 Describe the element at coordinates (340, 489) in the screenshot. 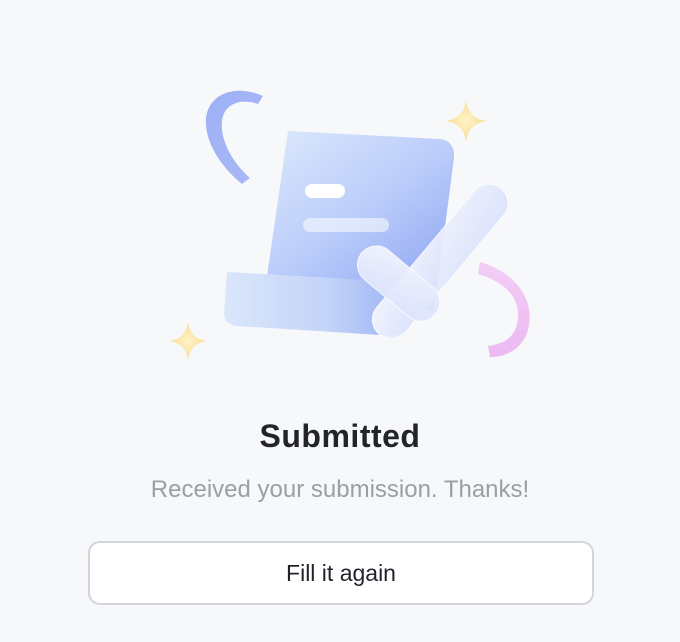

I see `status-message: Received your submission. Thanks!` at that location.